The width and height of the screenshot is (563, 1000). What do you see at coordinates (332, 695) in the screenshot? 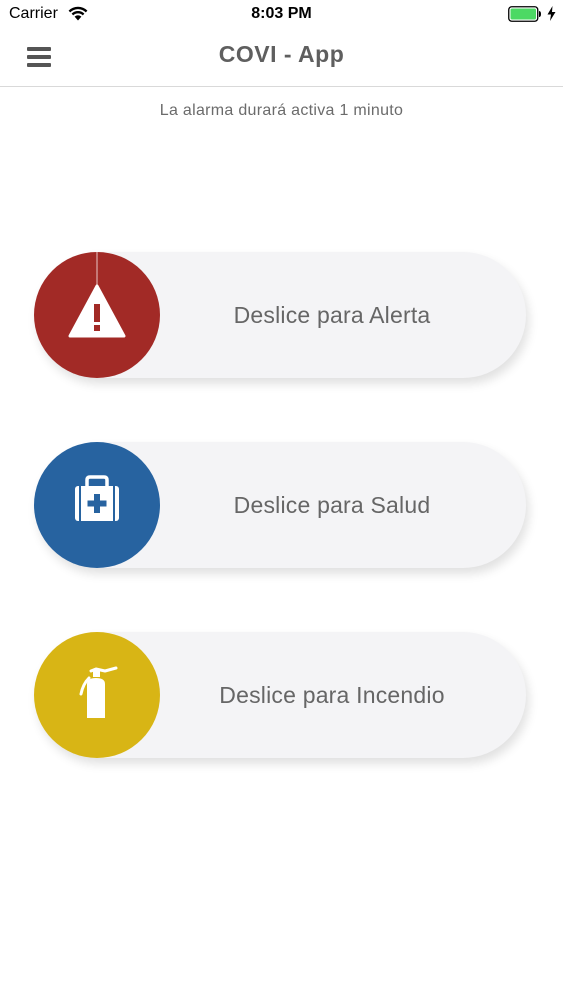
I see `fire-slider-label: Deslice para Incendio` at bounding box center [332, 695].